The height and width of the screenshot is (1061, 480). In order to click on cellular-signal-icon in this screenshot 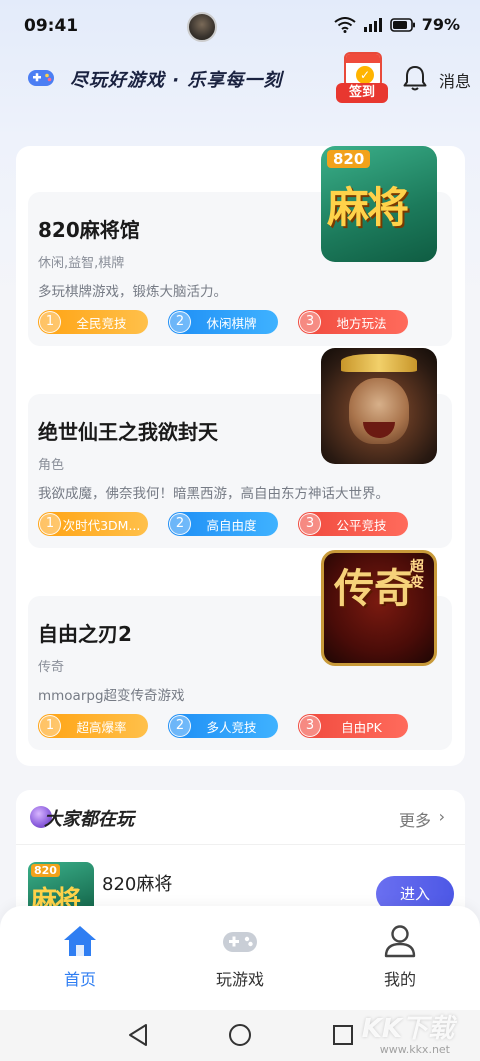, I will do `click(372, 24)`.